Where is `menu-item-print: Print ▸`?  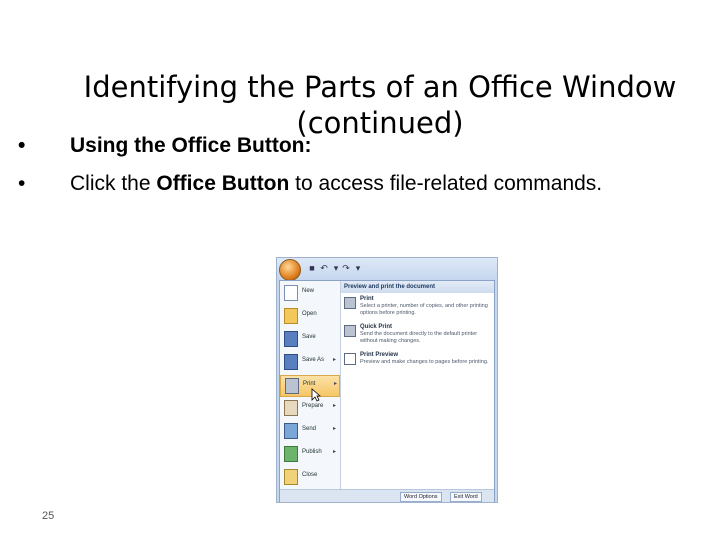
menu-item-print: Print ▸ is located at coordinates (310, 386).